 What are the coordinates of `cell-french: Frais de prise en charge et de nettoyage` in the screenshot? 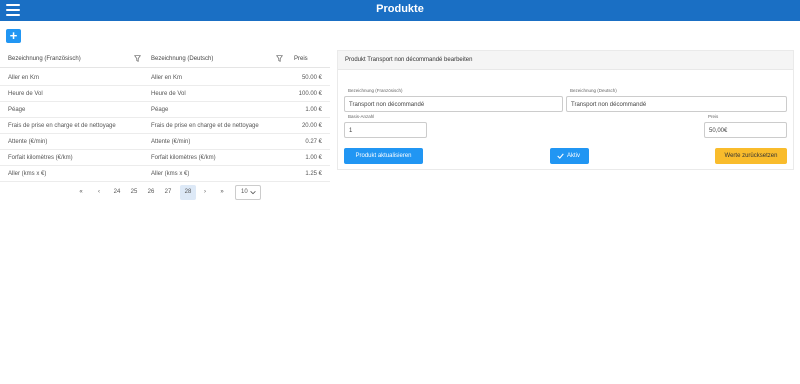 It's located at (62, 126).